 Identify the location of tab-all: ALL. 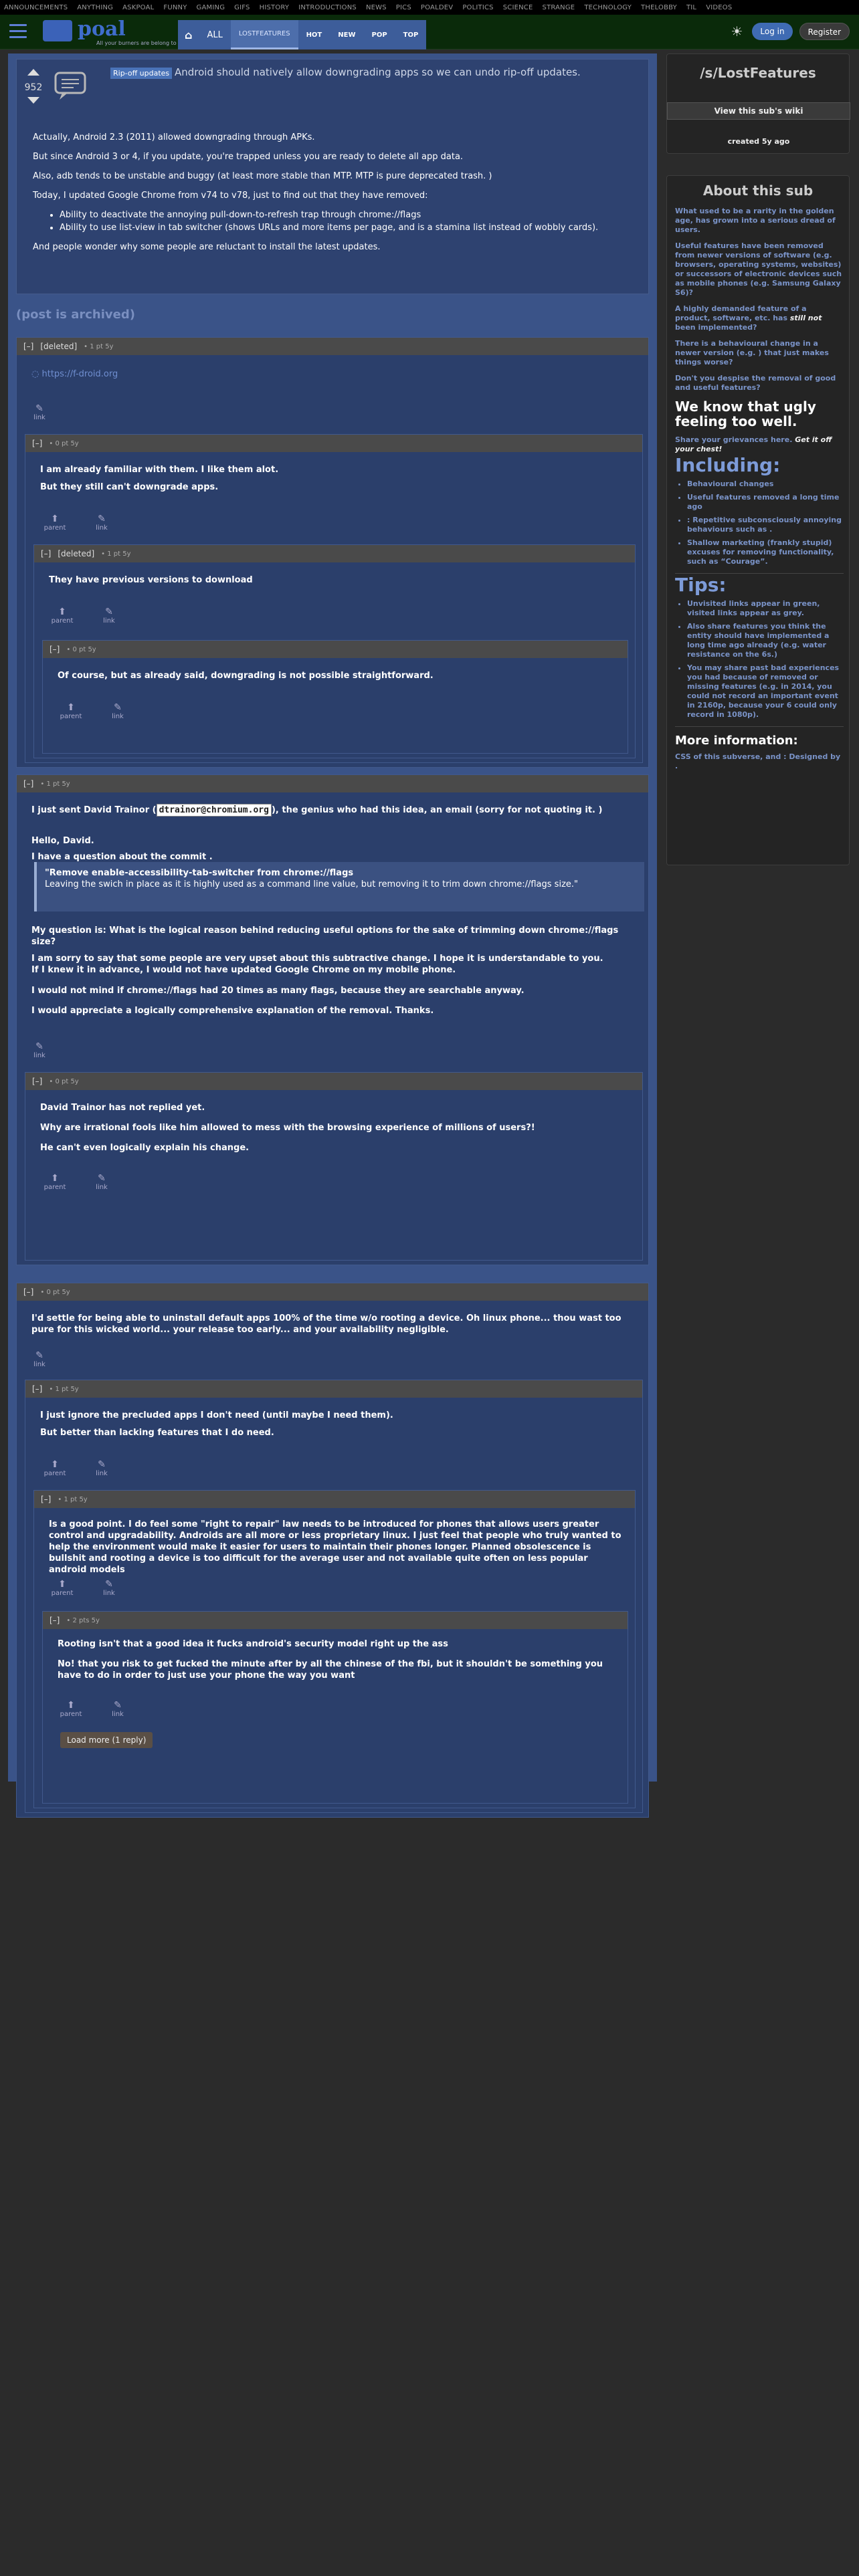
(215, 34).